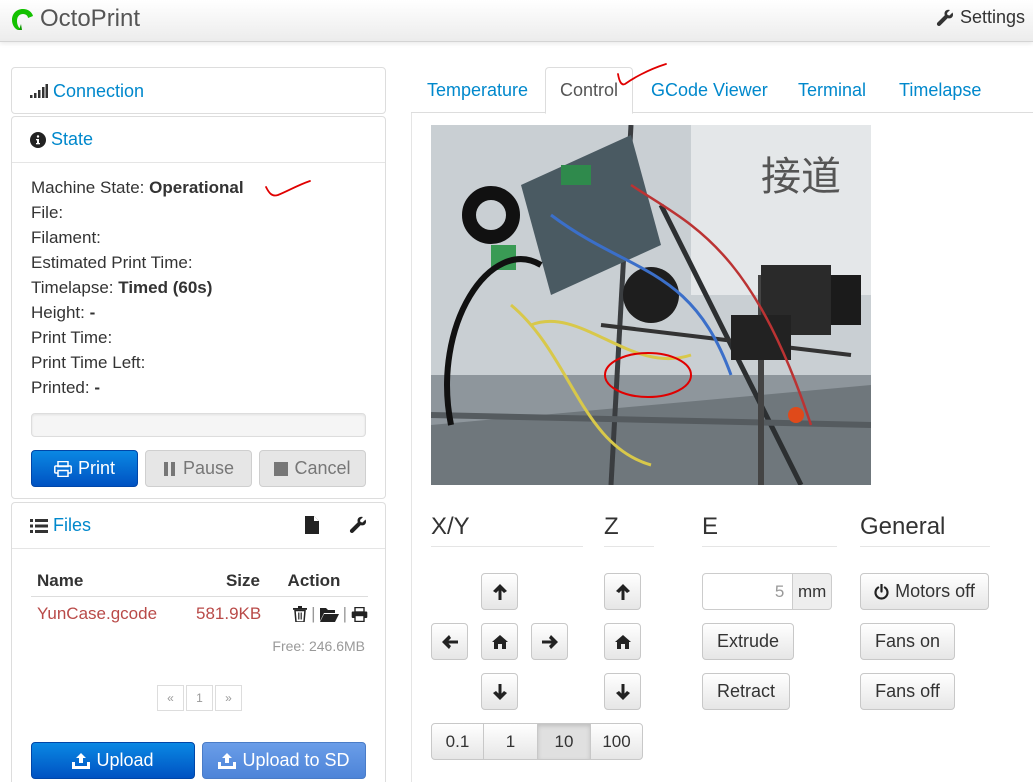 This screenshot has width=1033, height=782. Describe the element at coordinates (296, 760) in the screenshot. I see `upload-to-sd-label: Upload to SD` at that location.